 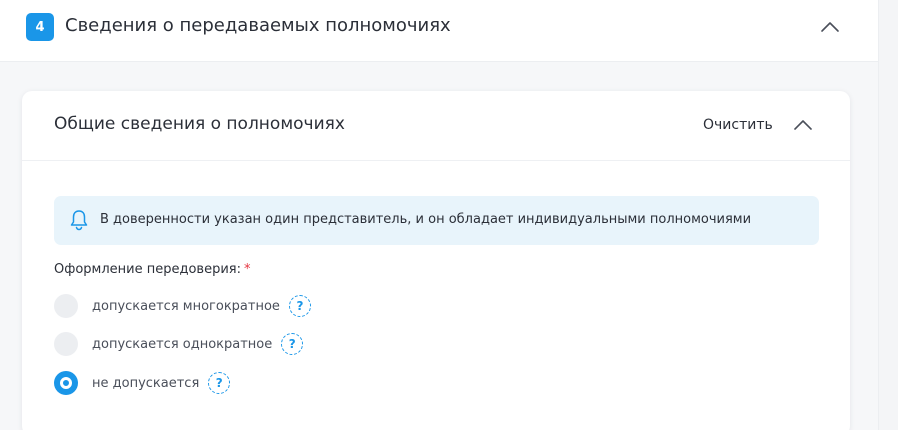 What do you see at coordinates (199, 124) in the screenshot?
I see `card-title: Общие сведения о полномочиях` at bounding box center [199, 124].